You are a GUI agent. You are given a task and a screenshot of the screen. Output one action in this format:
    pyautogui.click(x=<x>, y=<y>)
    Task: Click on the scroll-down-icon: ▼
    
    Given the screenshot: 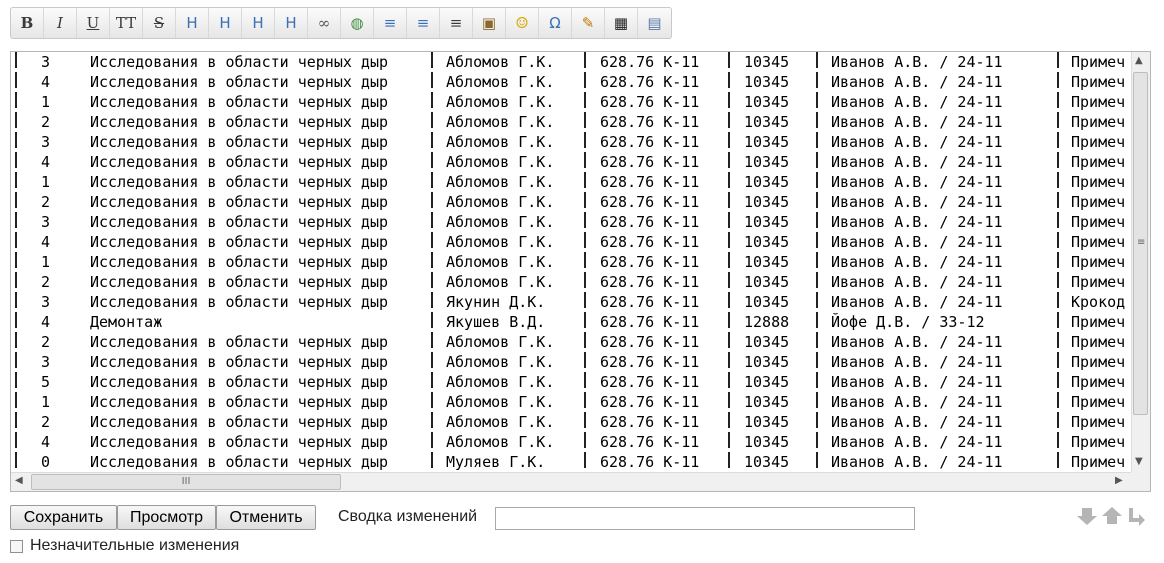 What is the action you would take?
    pyautogui.click(x=1139, y=461)
    